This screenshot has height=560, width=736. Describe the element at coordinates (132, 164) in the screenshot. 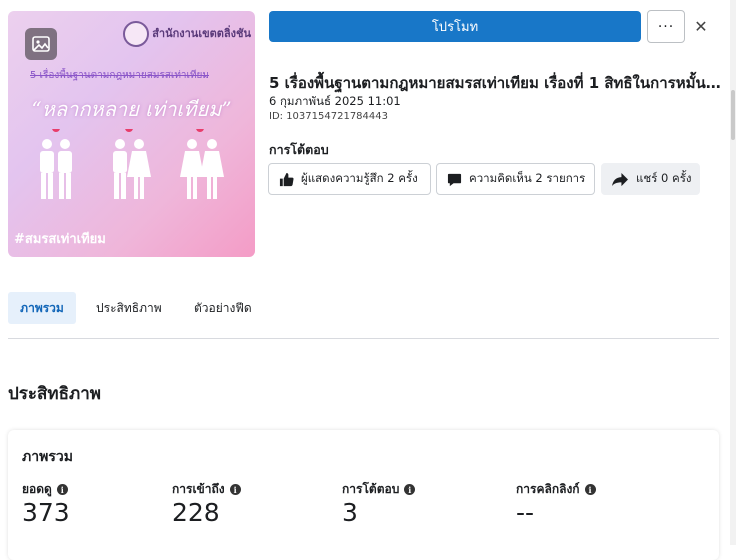

I see `couples-illustration` at that location.